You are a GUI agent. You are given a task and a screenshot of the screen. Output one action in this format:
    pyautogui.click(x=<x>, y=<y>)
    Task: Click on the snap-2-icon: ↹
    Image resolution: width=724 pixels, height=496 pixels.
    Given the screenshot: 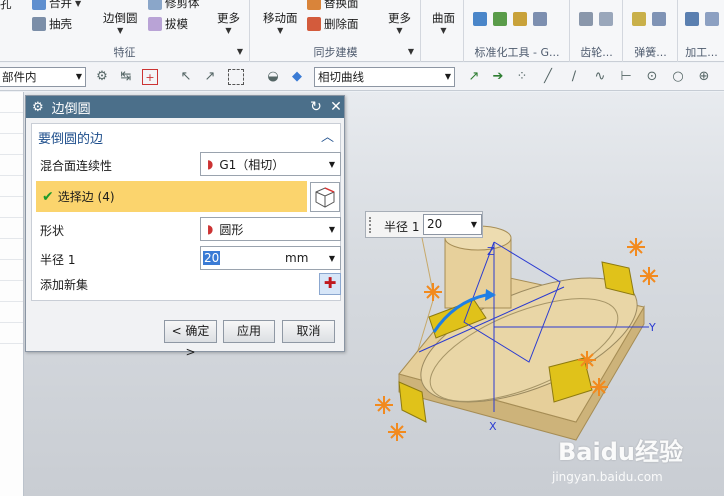 What is the action you would take?
    pyautogui.click(x=126, y=77)
    